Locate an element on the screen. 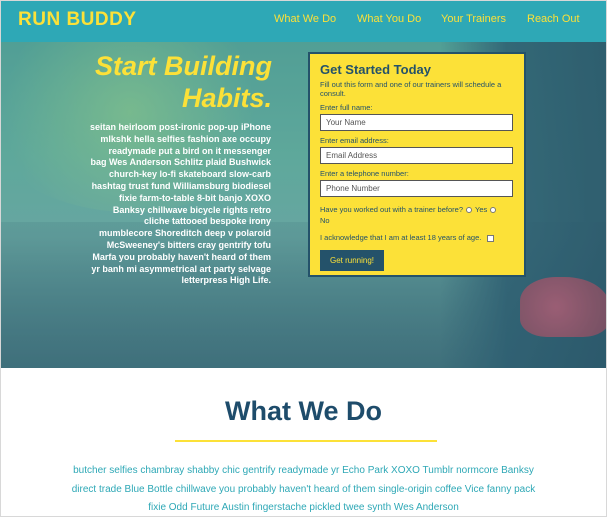 This screenshot has height=517, width=607. name-label: Enter full name: is located at coordinates (346, 107).